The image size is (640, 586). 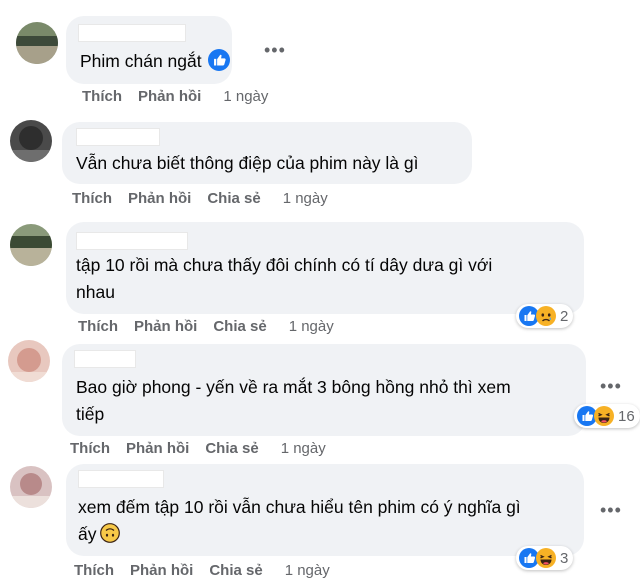 I want to click on reaction-count: 3, so click(x=564, y=558).